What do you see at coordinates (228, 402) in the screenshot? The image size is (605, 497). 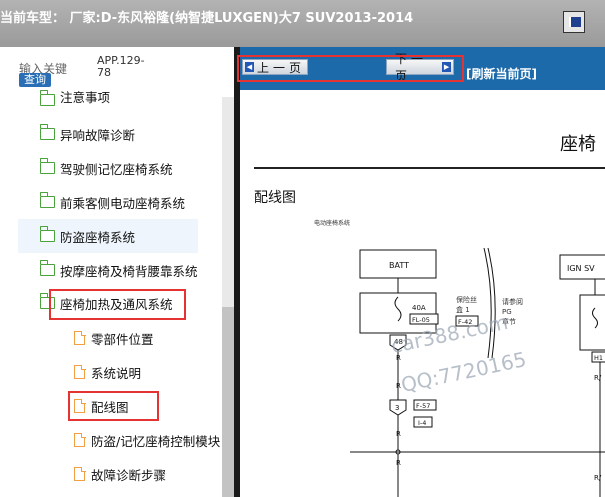 I see `scrollbar-thumb` at bounding box center [228, 402].